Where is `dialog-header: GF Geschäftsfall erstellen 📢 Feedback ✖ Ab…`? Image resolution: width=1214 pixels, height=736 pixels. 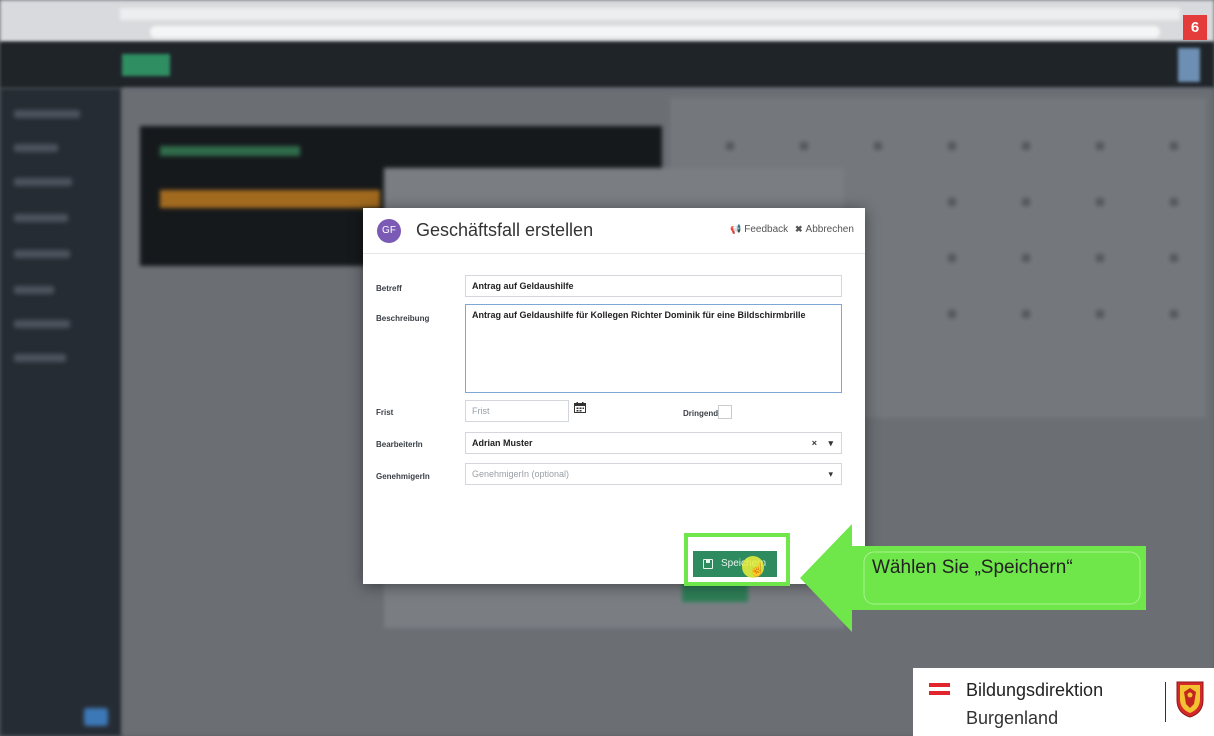
dialog-header: GF Geschäftsfall erstellen 📢 Feedback ✖ Ab… is located at coordinates (614, 231).